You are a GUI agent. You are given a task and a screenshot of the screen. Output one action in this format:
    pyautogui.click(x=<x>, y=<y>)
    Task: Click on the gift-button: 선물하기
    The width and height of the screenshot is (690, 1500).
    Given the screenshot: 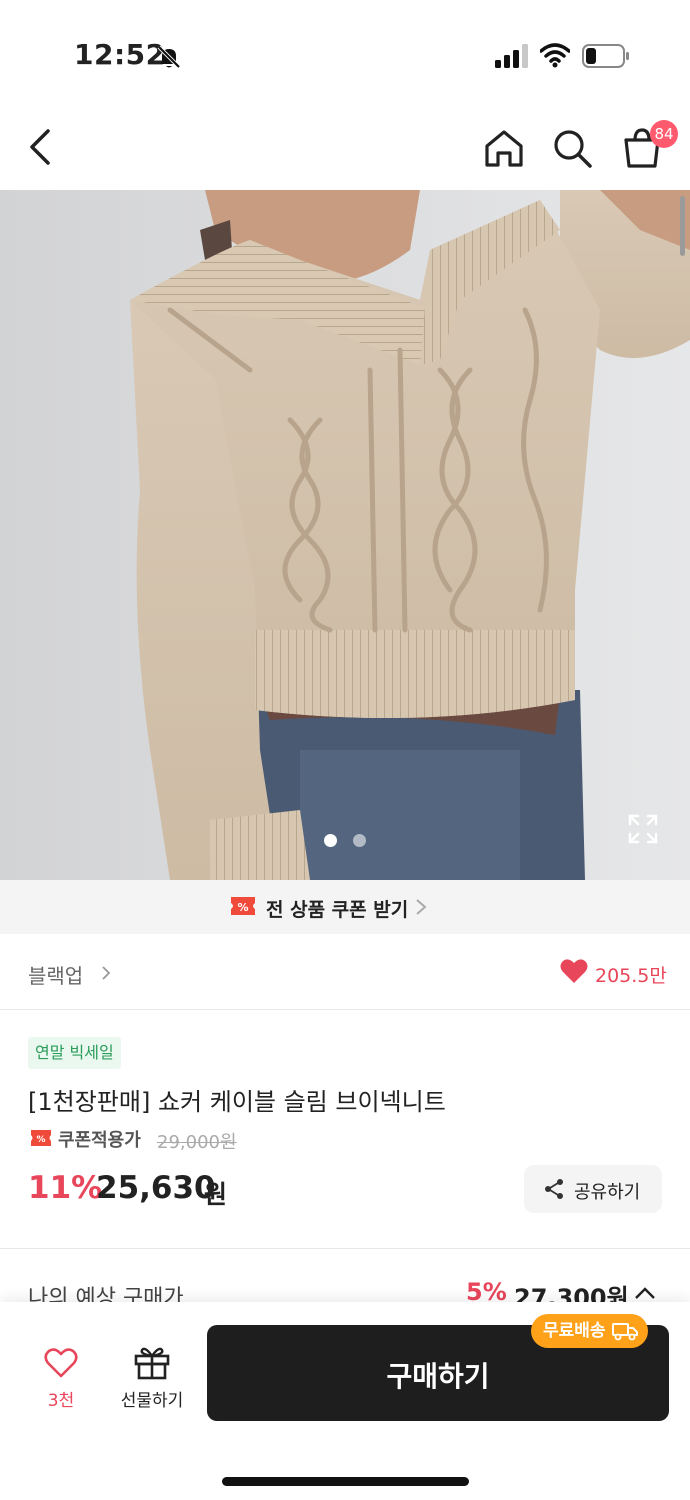 What is the action you would take?
    pyautogui.click(x=152, y=1376)
    